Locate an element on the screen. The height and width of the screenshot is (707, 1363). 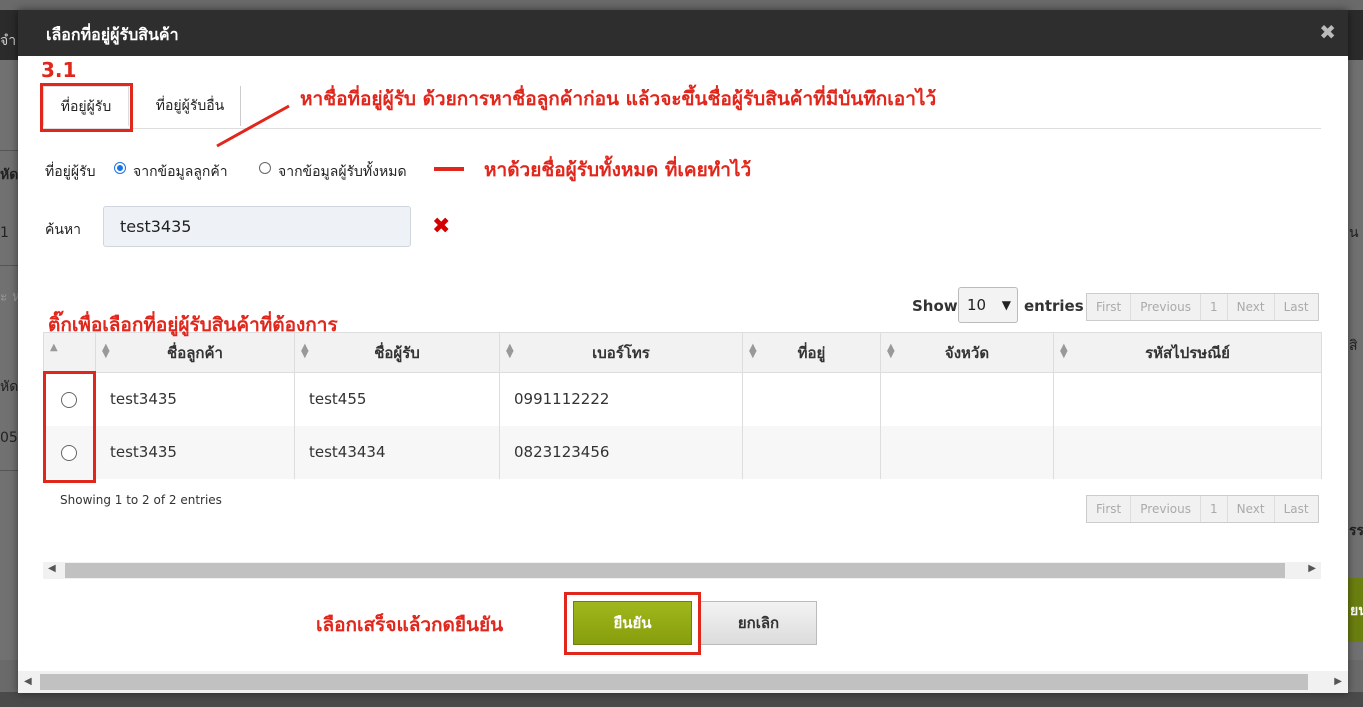
cell-phone: 0991112222 is located at coordinates (621, 399).